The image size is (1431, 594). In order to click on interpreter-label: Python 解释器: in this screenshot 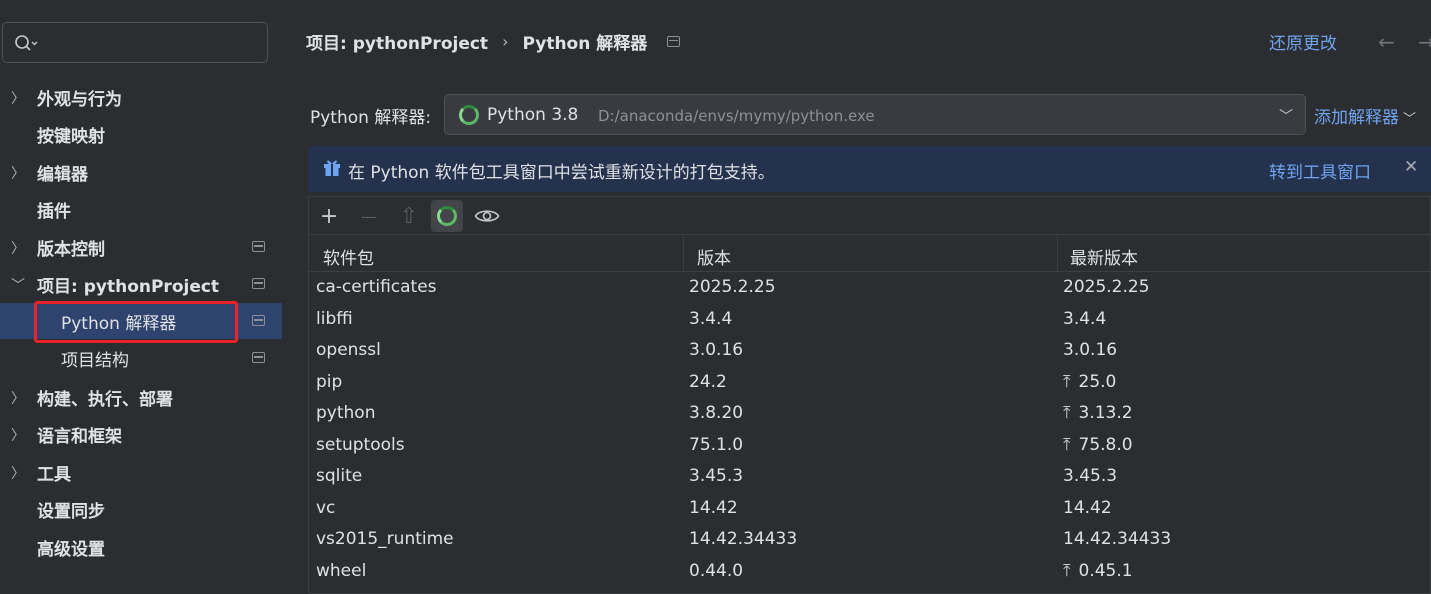, I will do `click(371, 118)`.